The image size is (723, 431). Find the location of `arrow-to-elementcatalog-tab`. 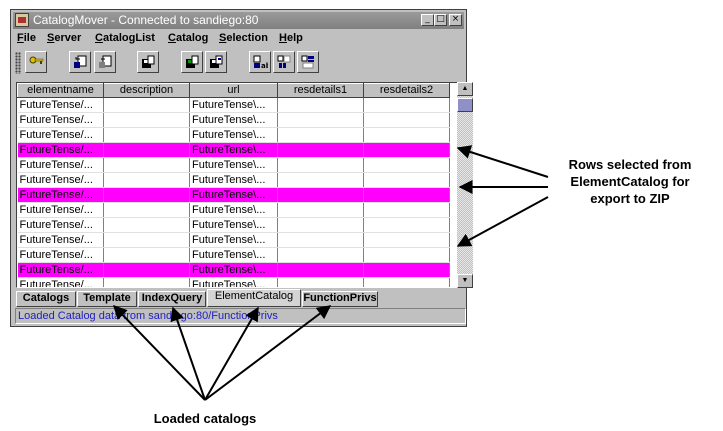

arrow-to-elementcatalog-tab is located at coordinates (231, 353).